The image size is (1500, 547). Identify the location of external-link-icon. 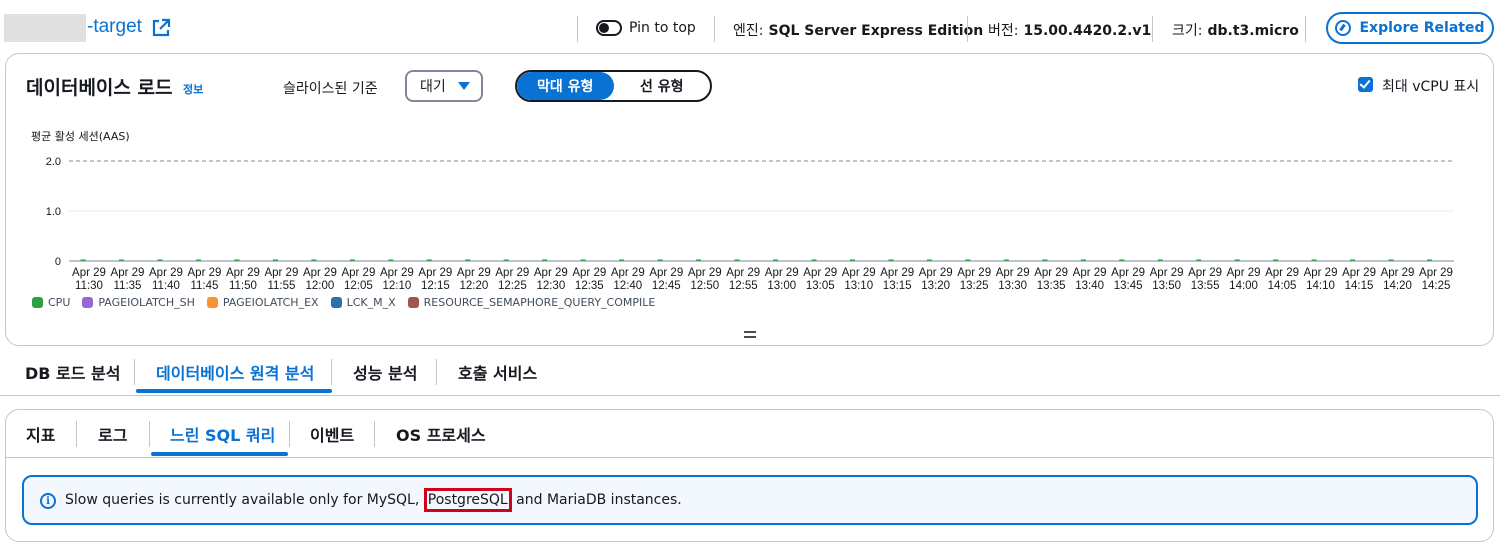
(161, 28).